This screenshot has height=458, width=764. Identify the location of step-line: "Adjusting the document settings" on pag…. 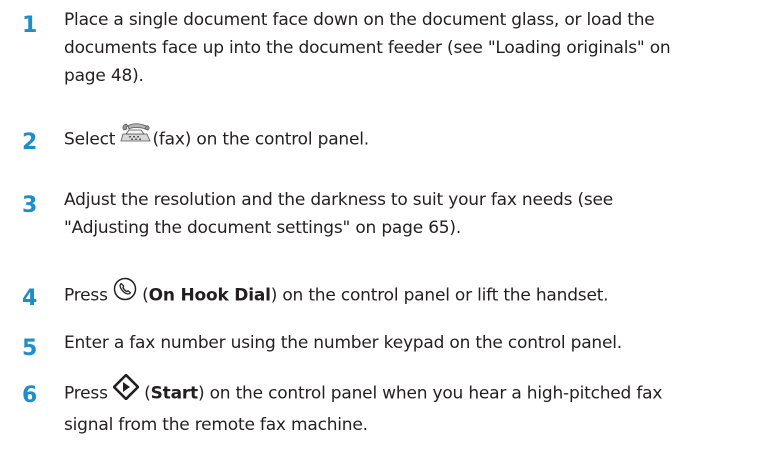
(263, 228).